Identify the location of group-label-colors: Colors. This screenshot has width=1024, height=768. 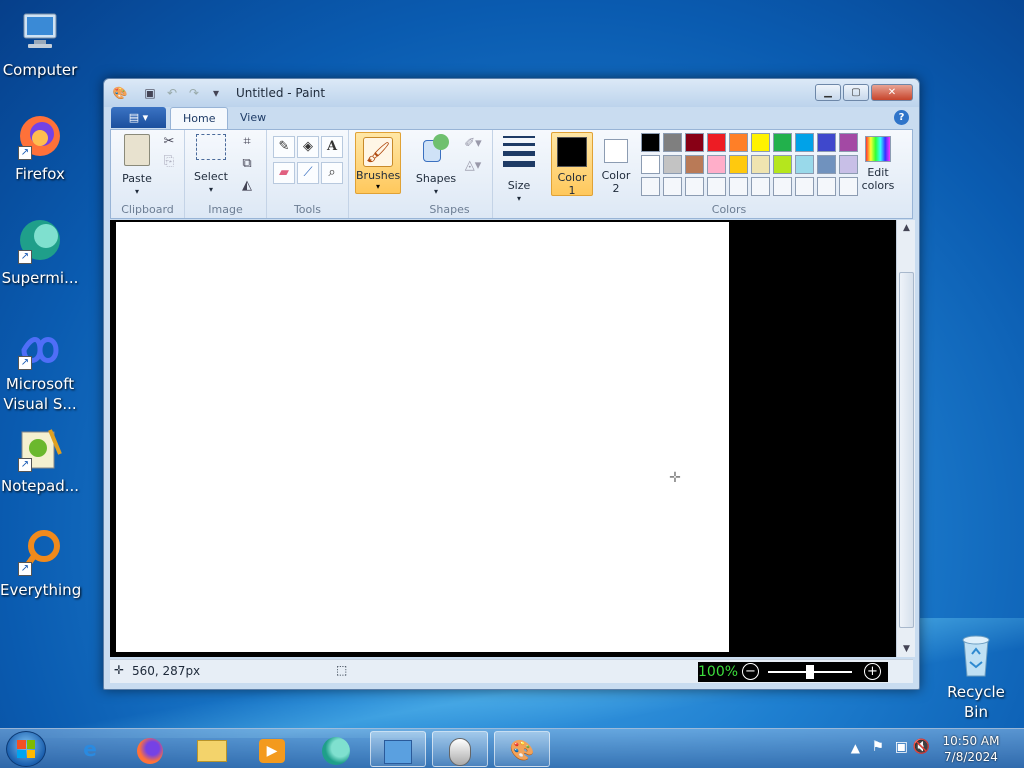
(729, 209).